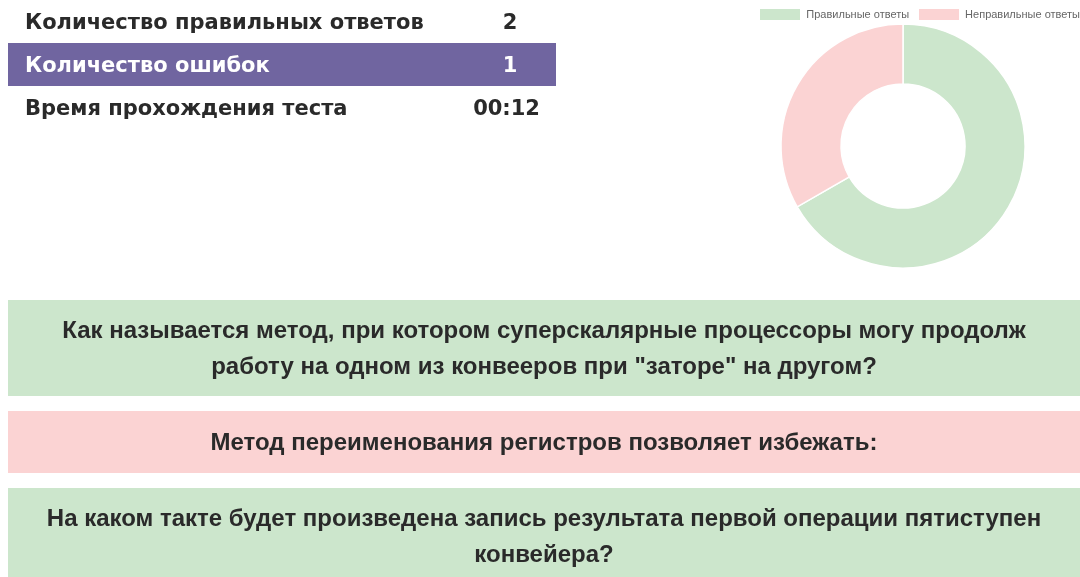  Describe the element at coordinates (510, 64) in the screenshot. I see `stat-value: 1` at that location.